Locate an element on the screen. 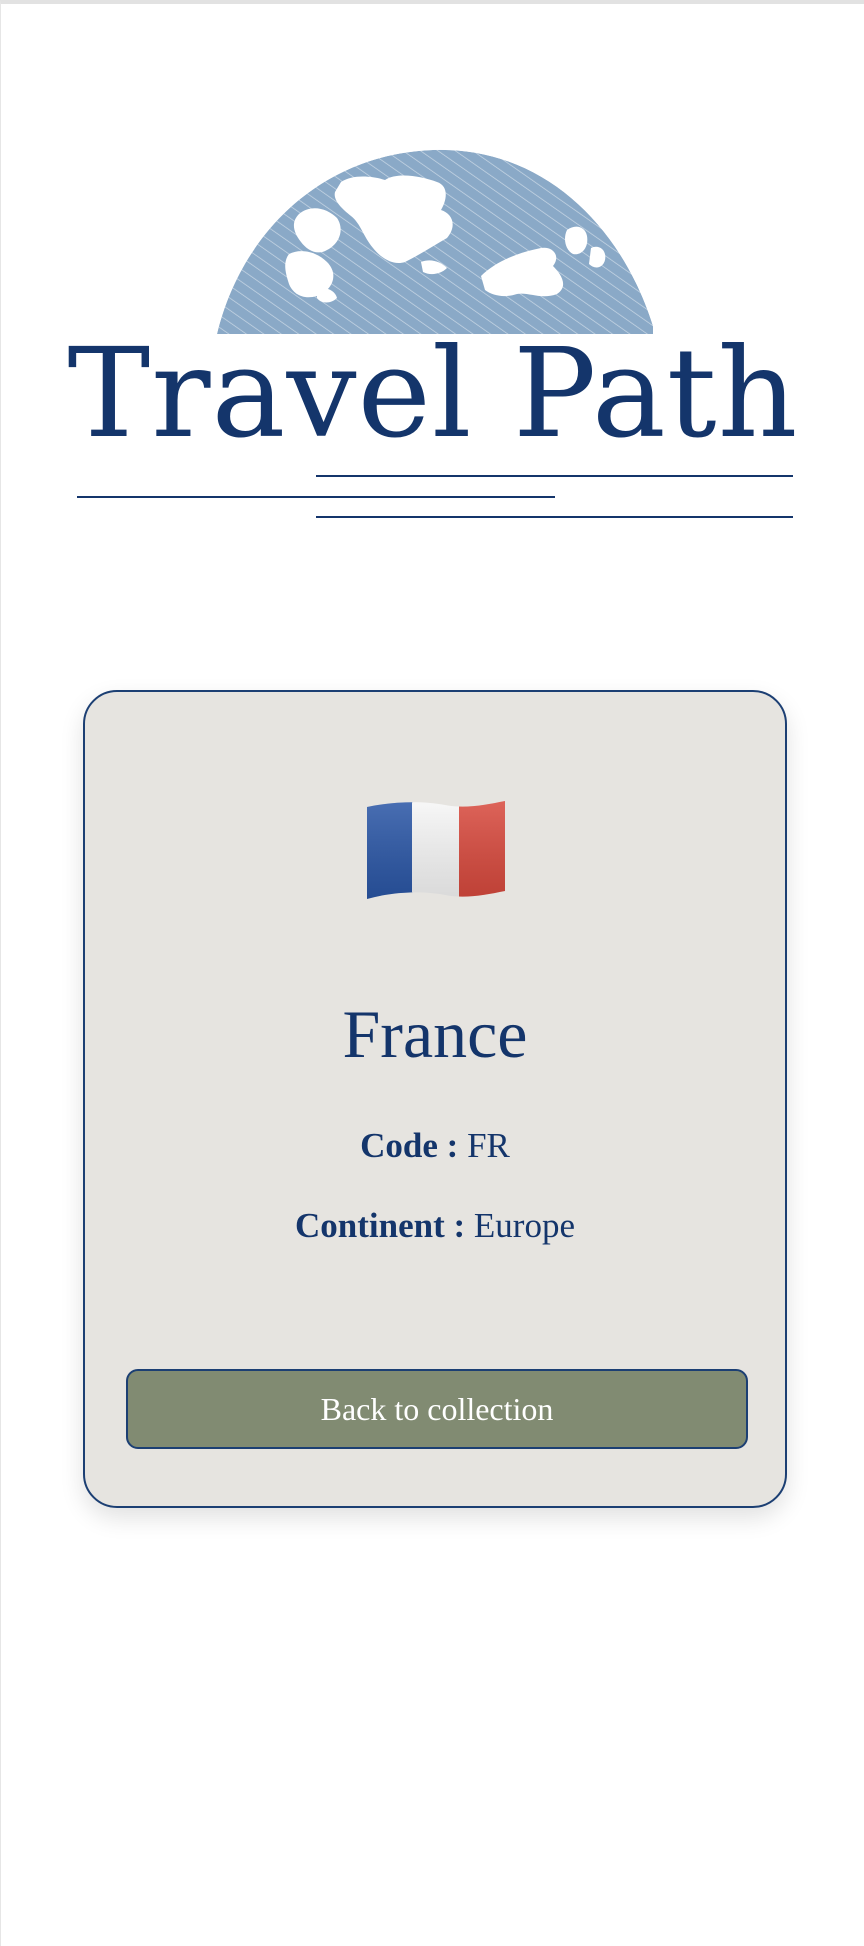  country-name: France is located at coordinates (435, 1034).